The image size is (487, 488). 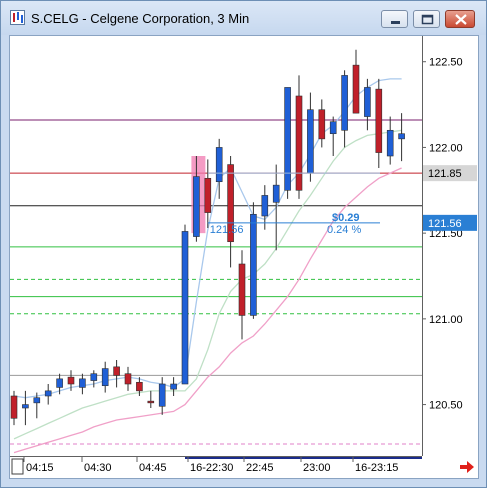 I want to click on time-tick-label: 04:45, so click(x=153, y=468).